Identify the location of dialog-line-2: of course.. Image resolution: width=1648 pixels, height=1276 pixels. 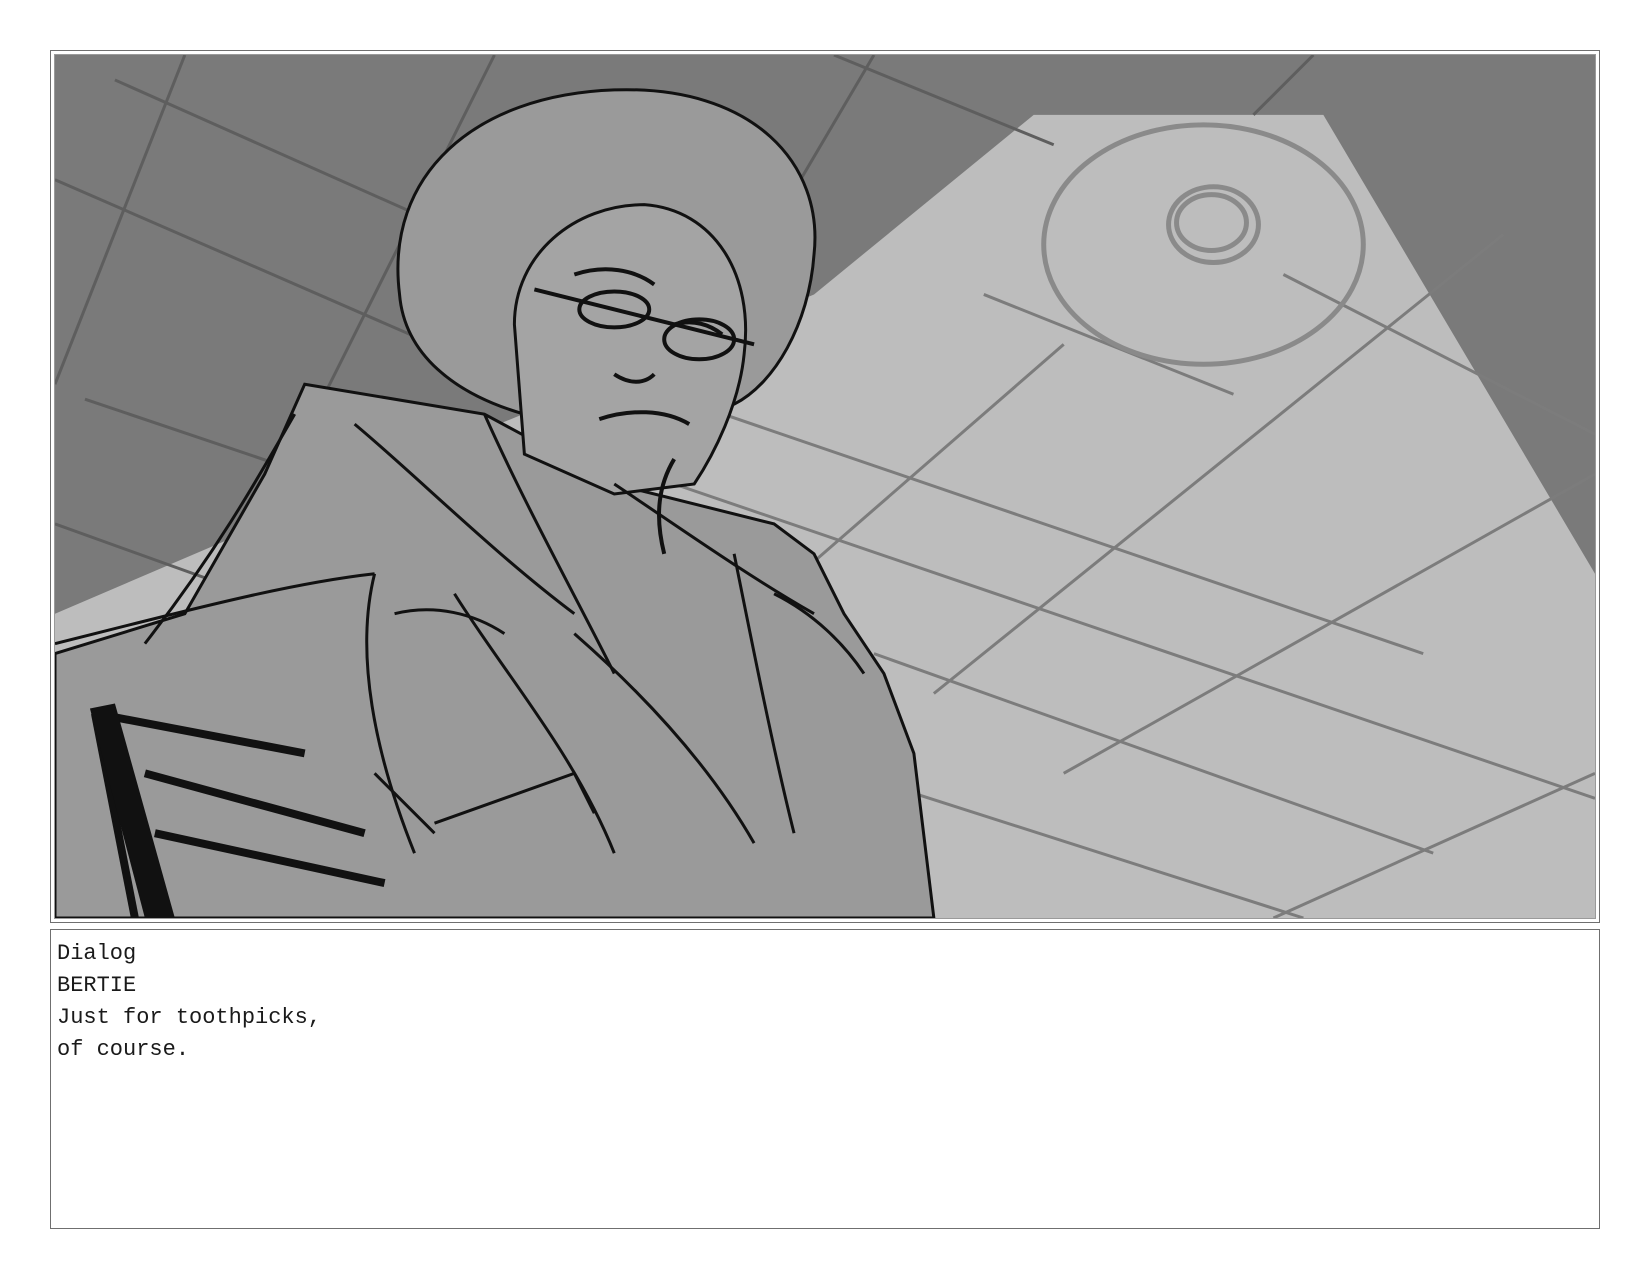
(123, 1049).